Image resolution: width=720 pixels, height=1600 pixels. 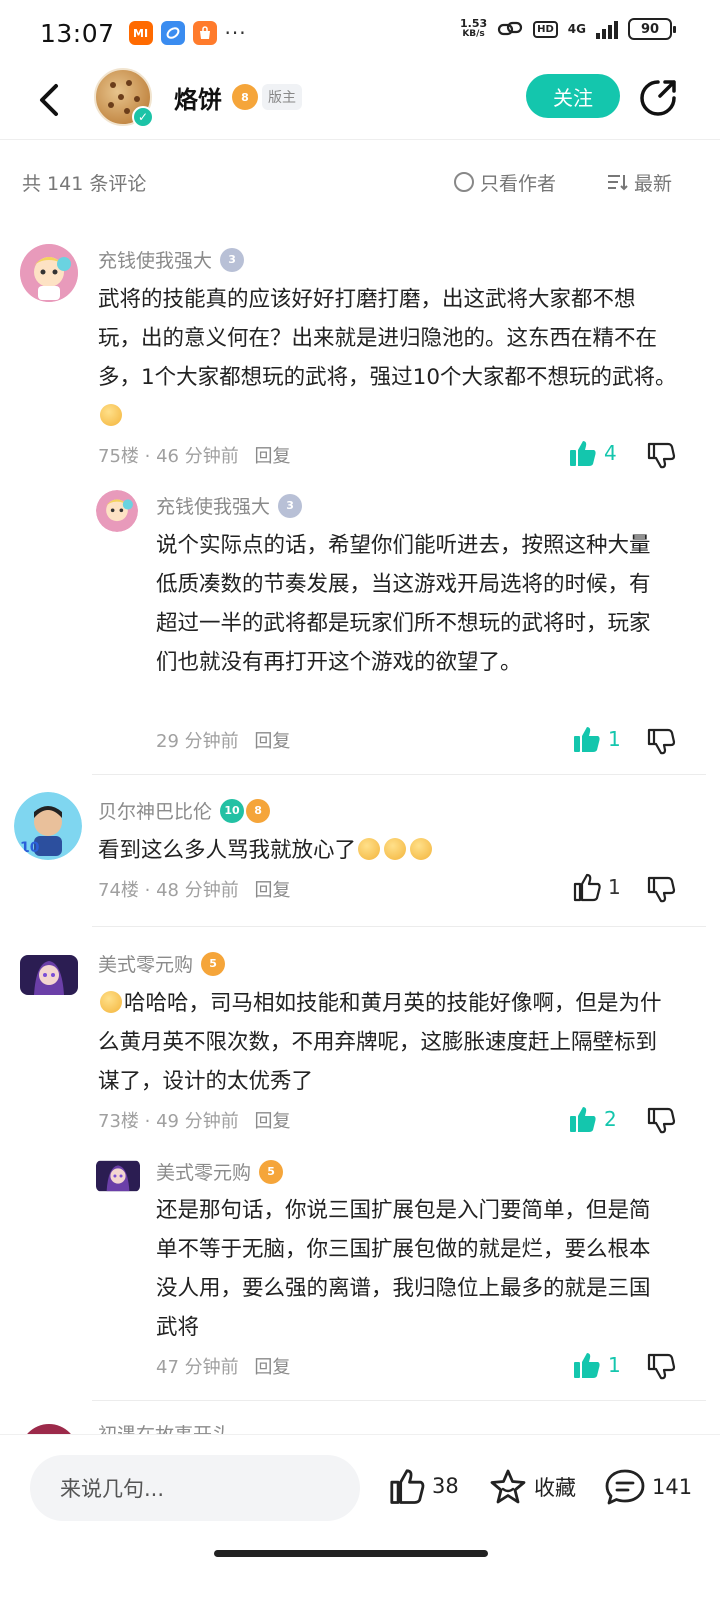 I want to click on bottom-action-bar: 来说几句... 38 收藏 141, so click(x=360, y=1494).